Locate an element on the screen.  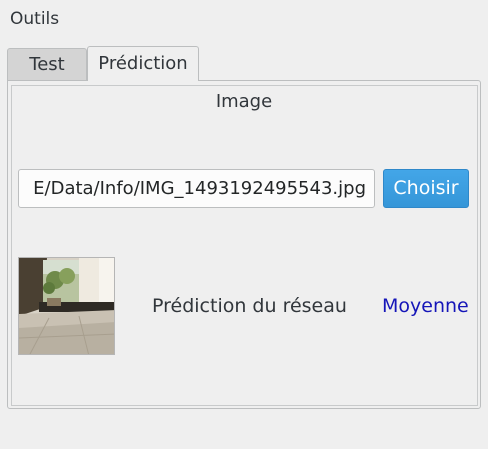
image-thumbnail is located at coordinates (66, 306).